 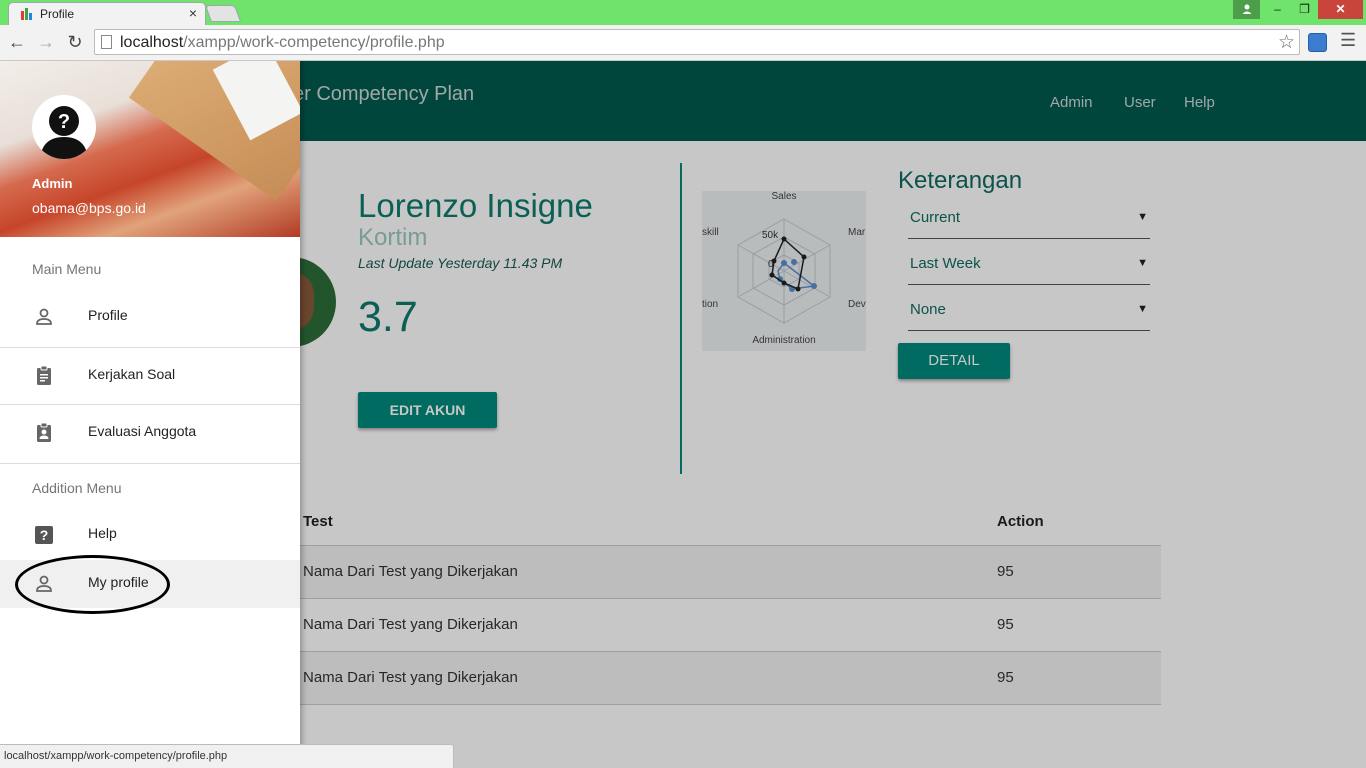 I want to click on person-outline-icon, so click(x=44, y=316).